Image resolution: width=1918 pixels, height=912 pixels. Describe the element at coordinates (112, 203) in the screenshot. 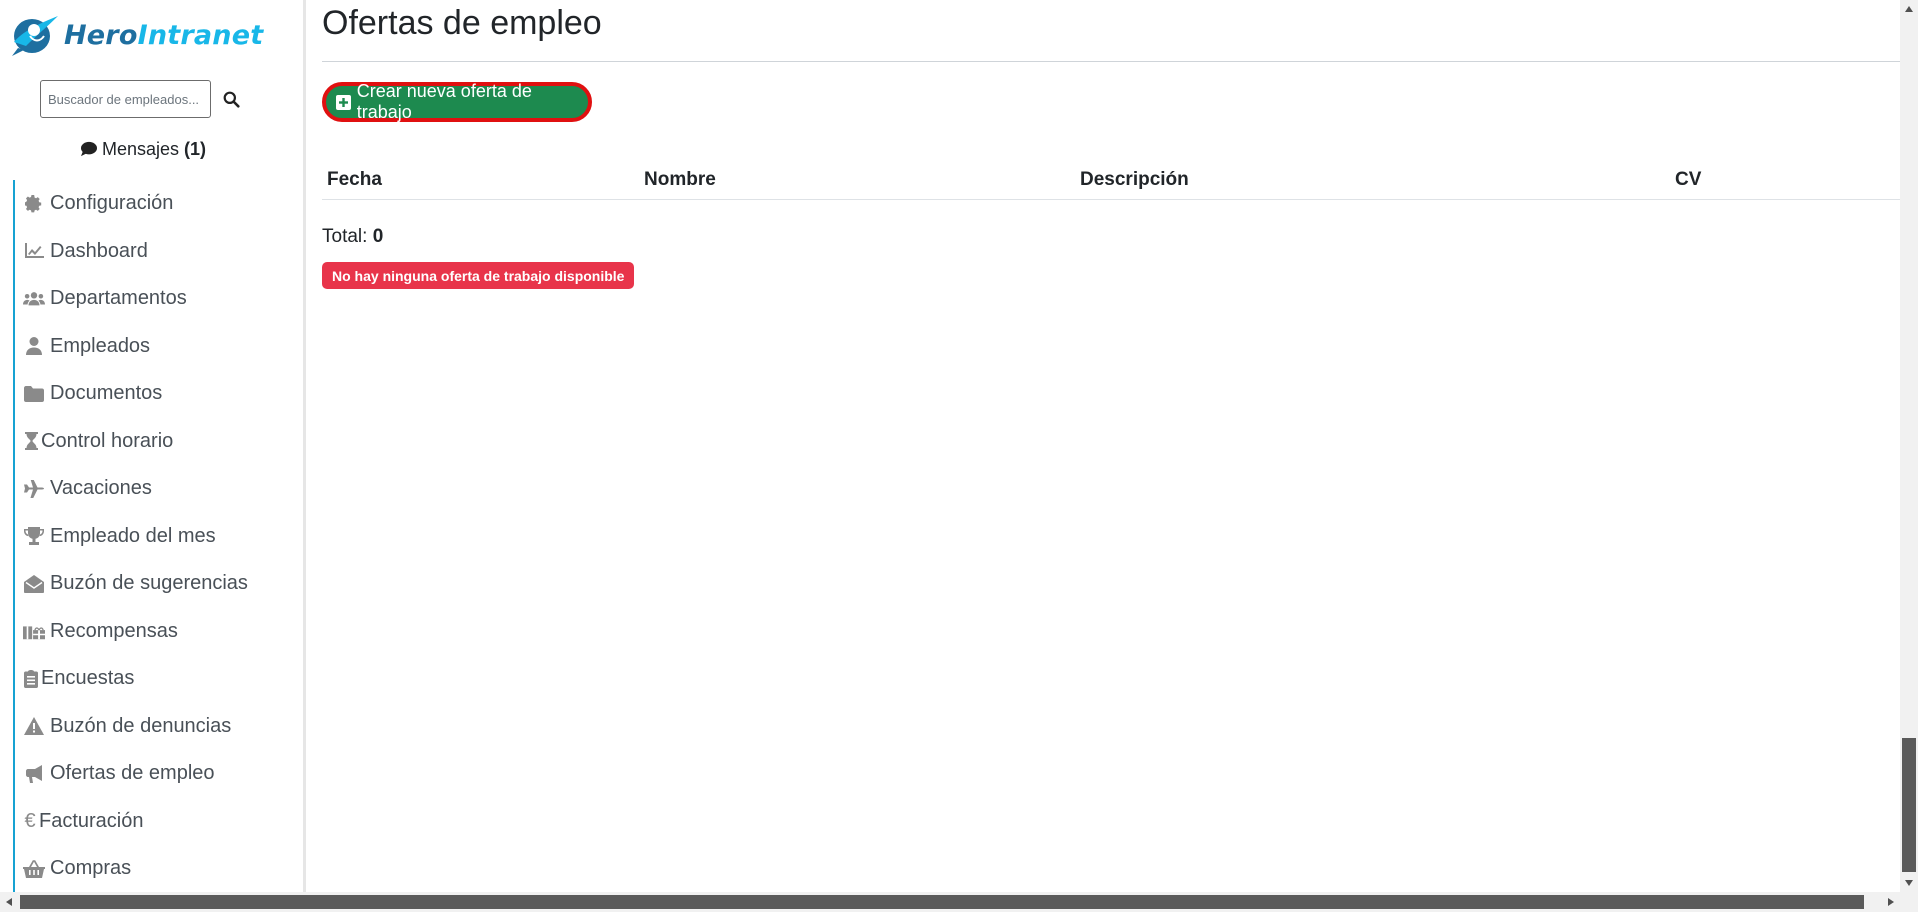

I see `sidebar-item-label: Configuración` at that location.